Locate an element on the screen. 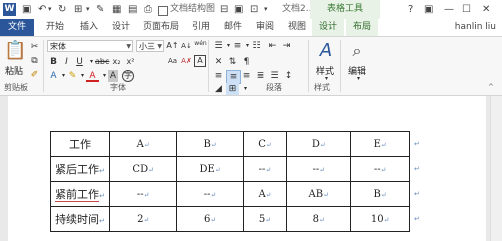 The height and width of the screenshot is (241, 502). strikethrough-icon: abc is located at coordinates (102, 62).